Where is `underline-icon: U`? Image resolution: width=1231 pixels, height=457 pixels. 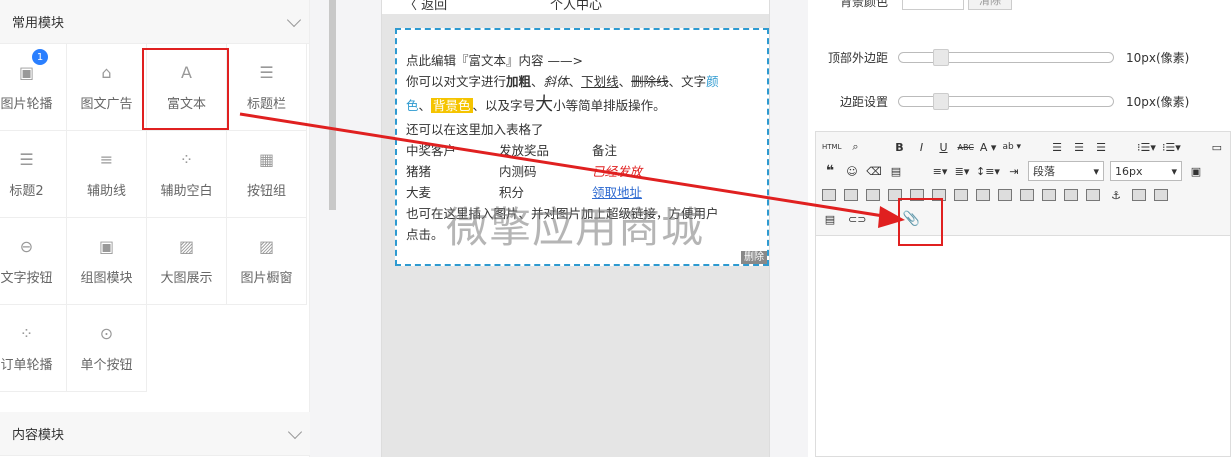
underline-icon: U is located at coordinates (943, 147).